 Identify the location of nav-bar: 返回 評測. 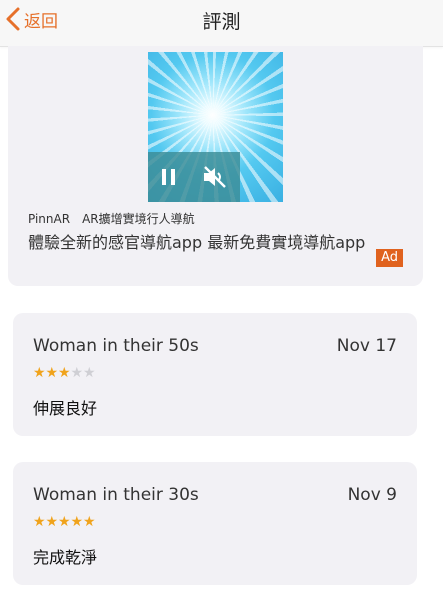
(221, 23).